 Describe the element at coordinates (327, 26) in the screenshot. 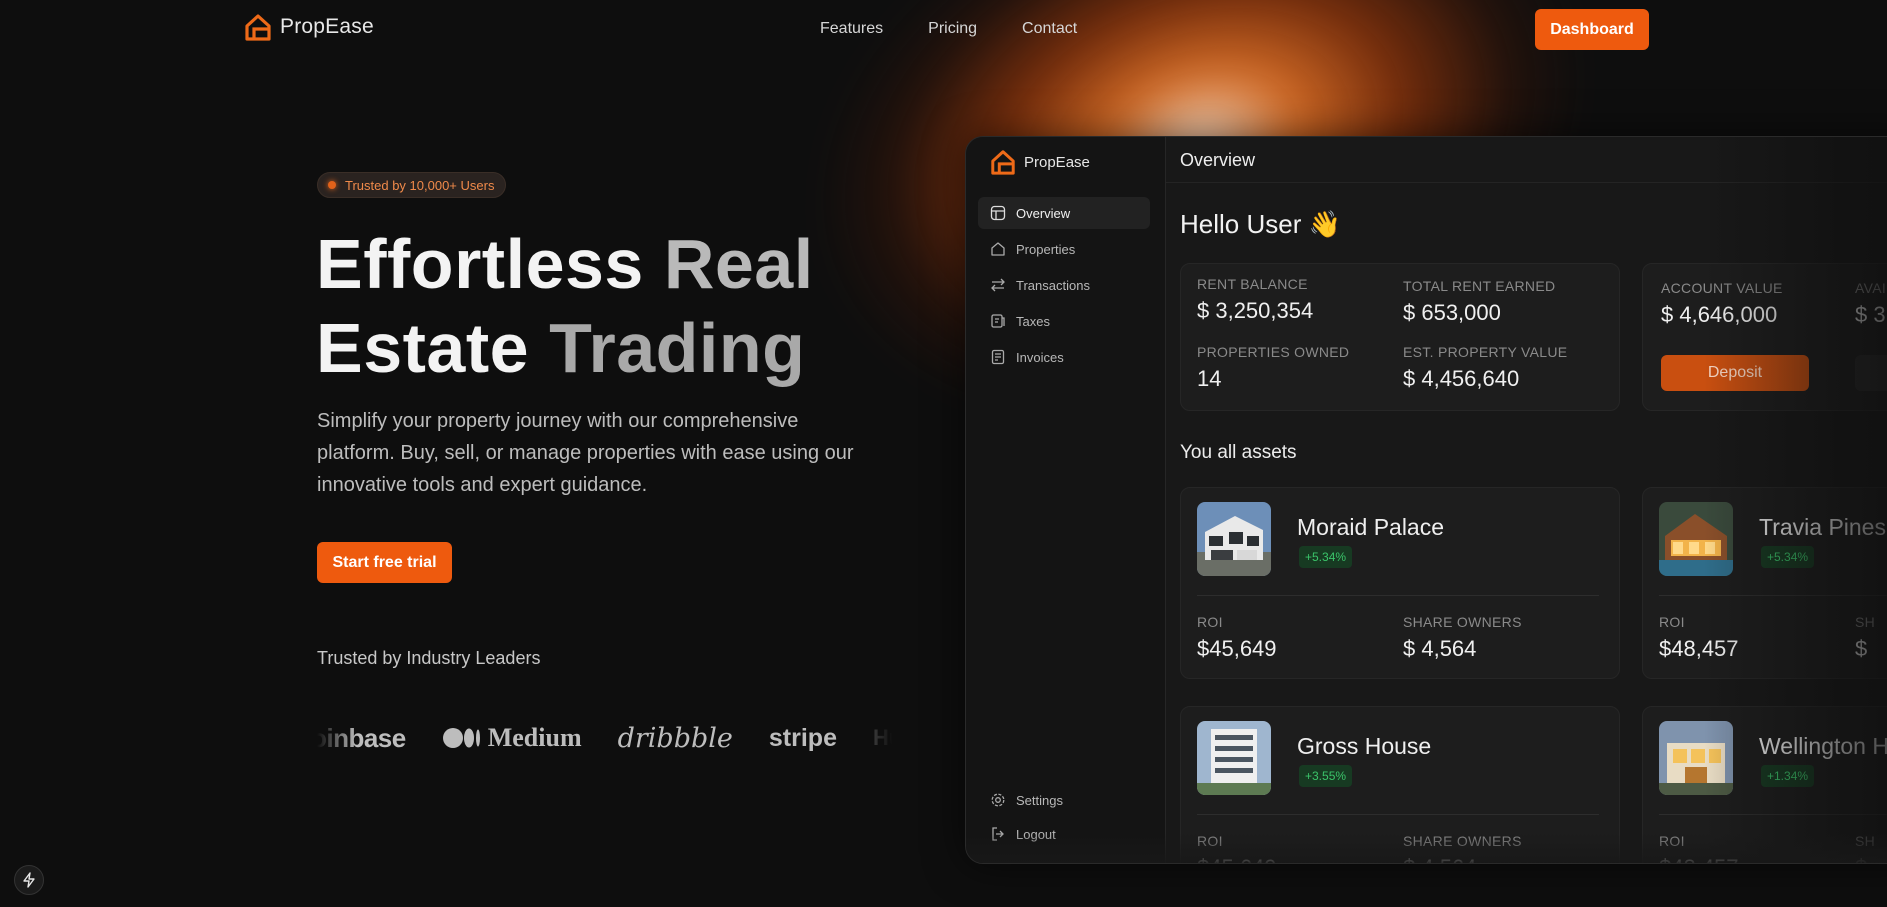

I see `brand-name: PropEase` at that location.